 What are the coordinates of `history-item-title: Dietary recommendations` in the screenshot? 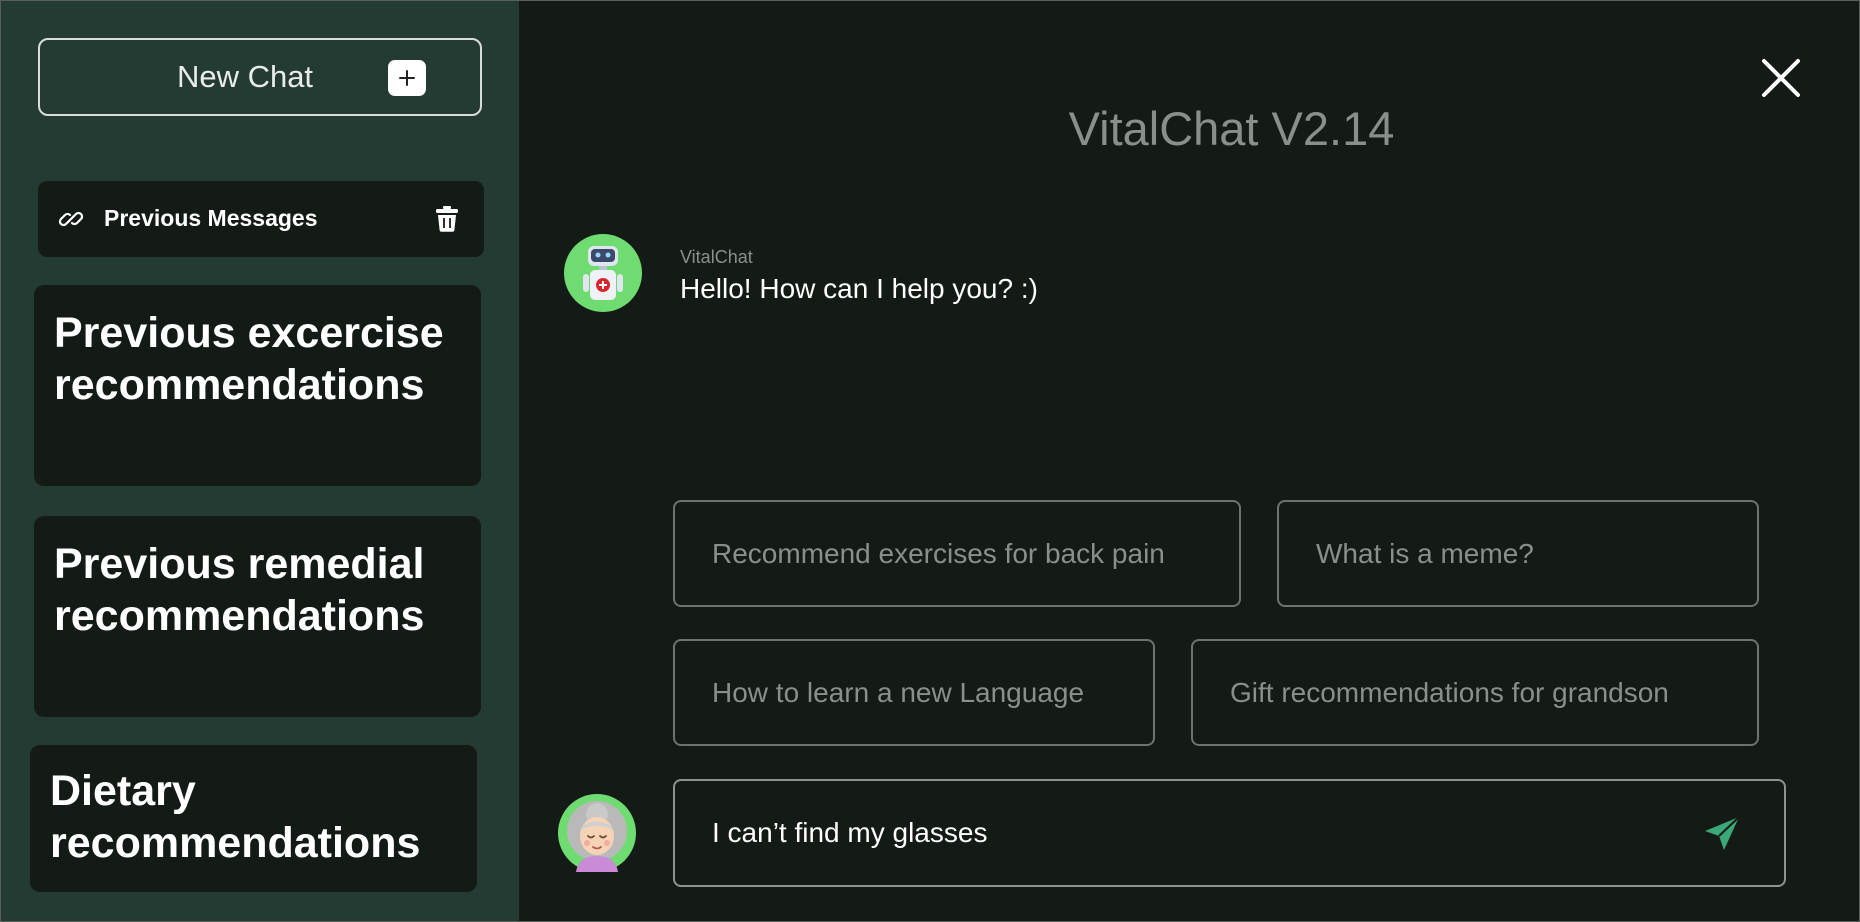 It's located at (235, 817).